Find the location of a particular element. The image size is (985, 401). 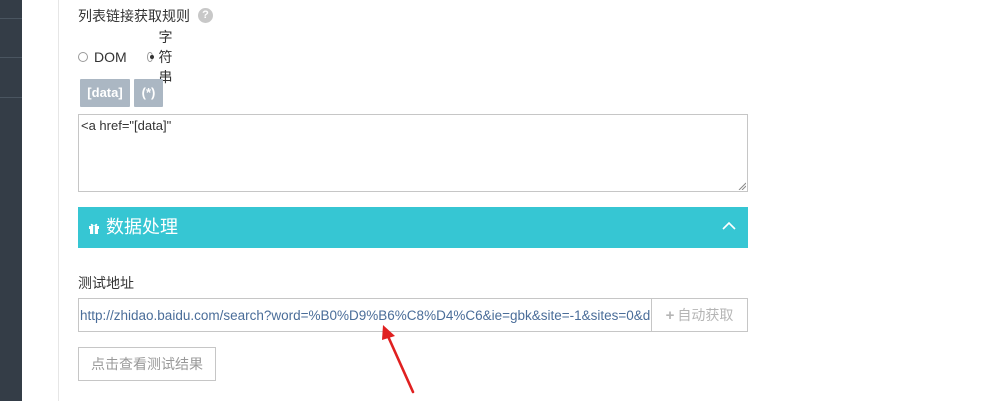

auto-fetch-button: + 自动获取 is located at coordinates (699, 315).